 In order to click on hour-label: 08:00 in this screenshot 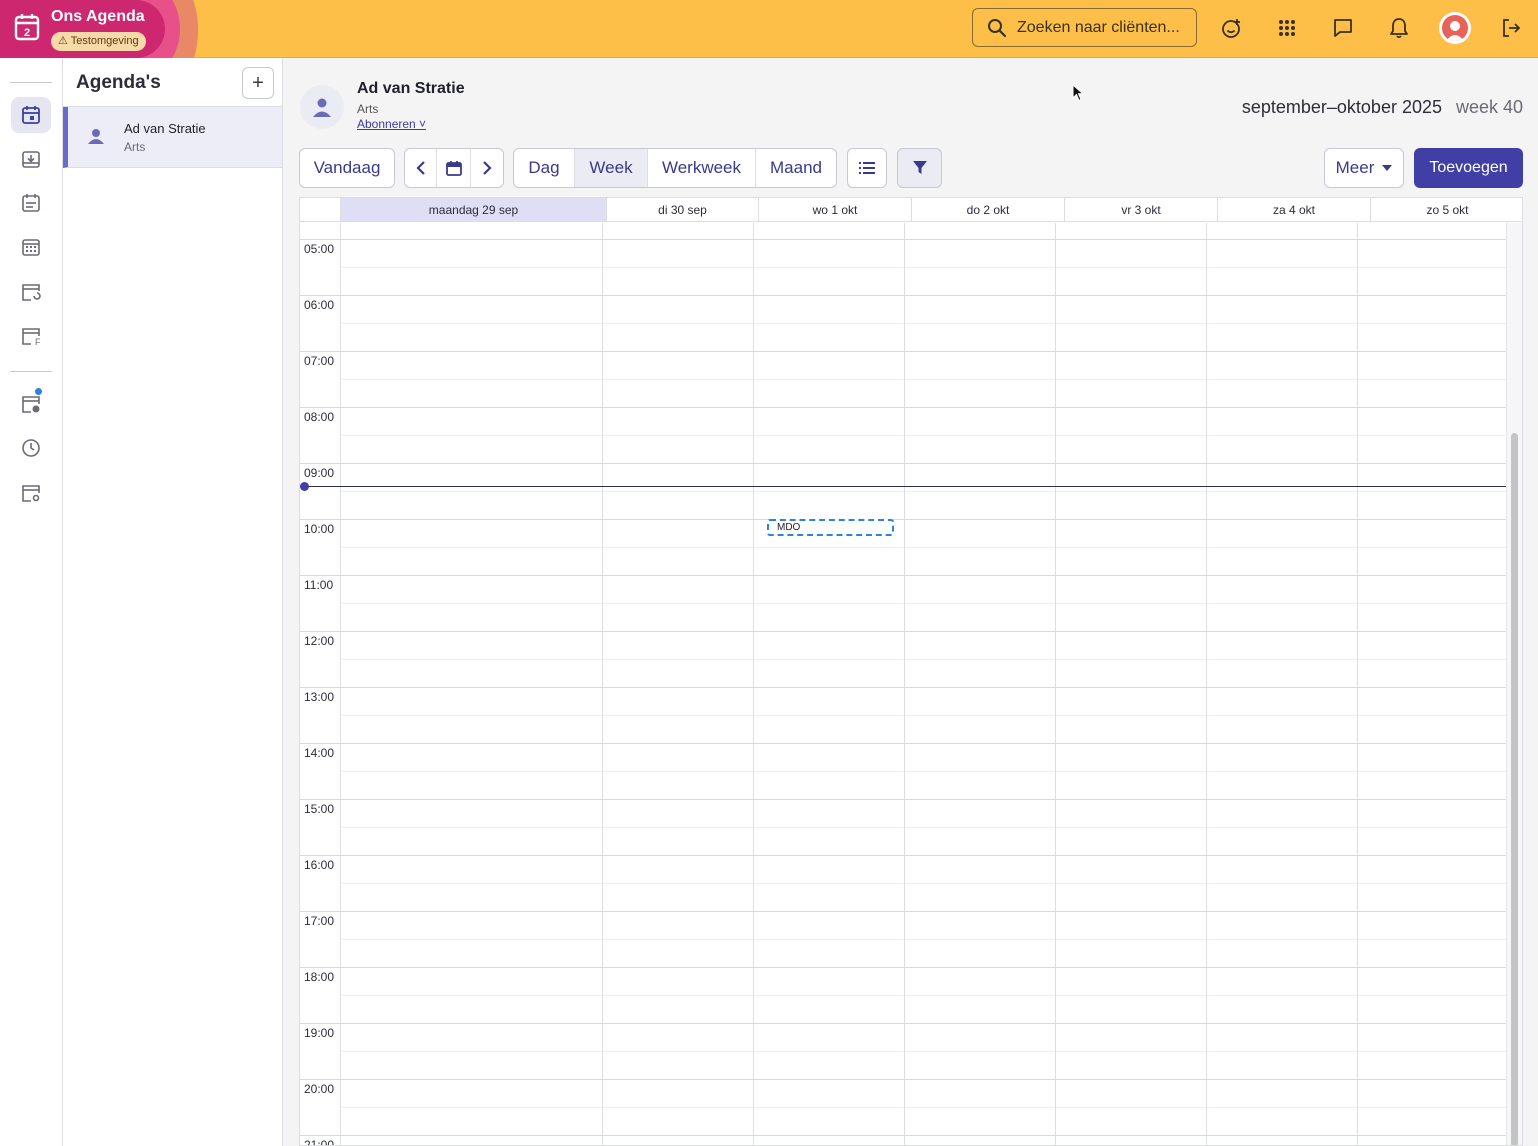, I will do `click(319, 417)`.